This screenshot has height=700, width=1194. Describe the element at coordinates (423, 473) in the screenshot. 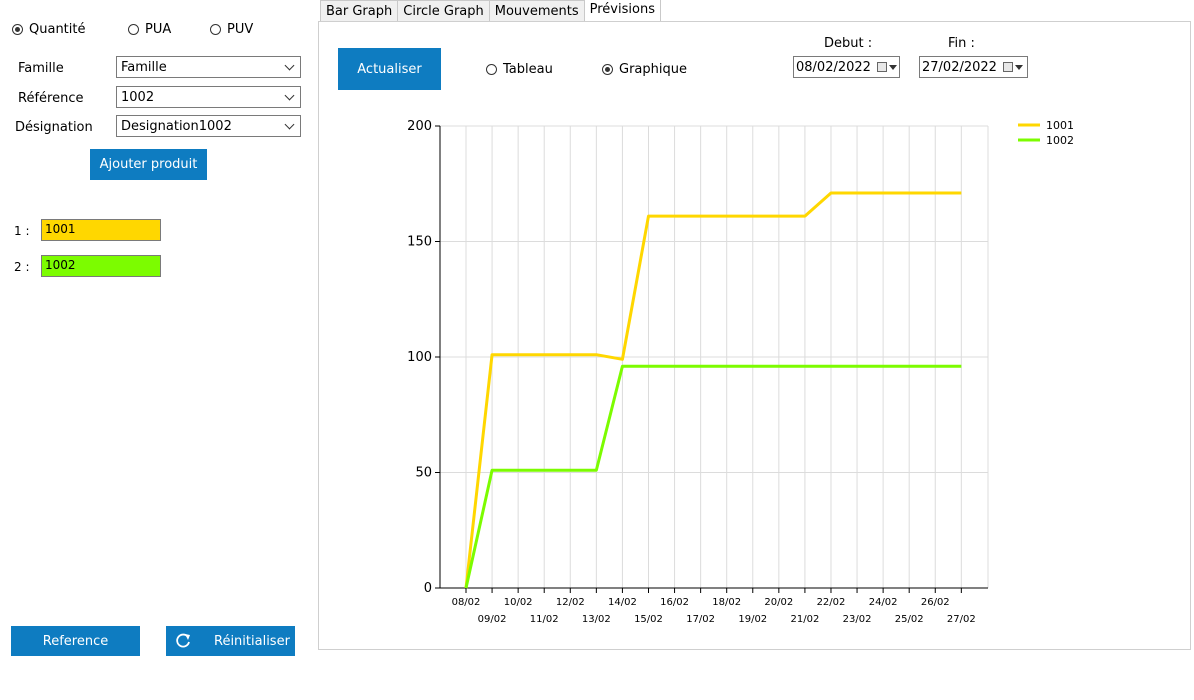

I see `y-tick-label: 50` at that location.